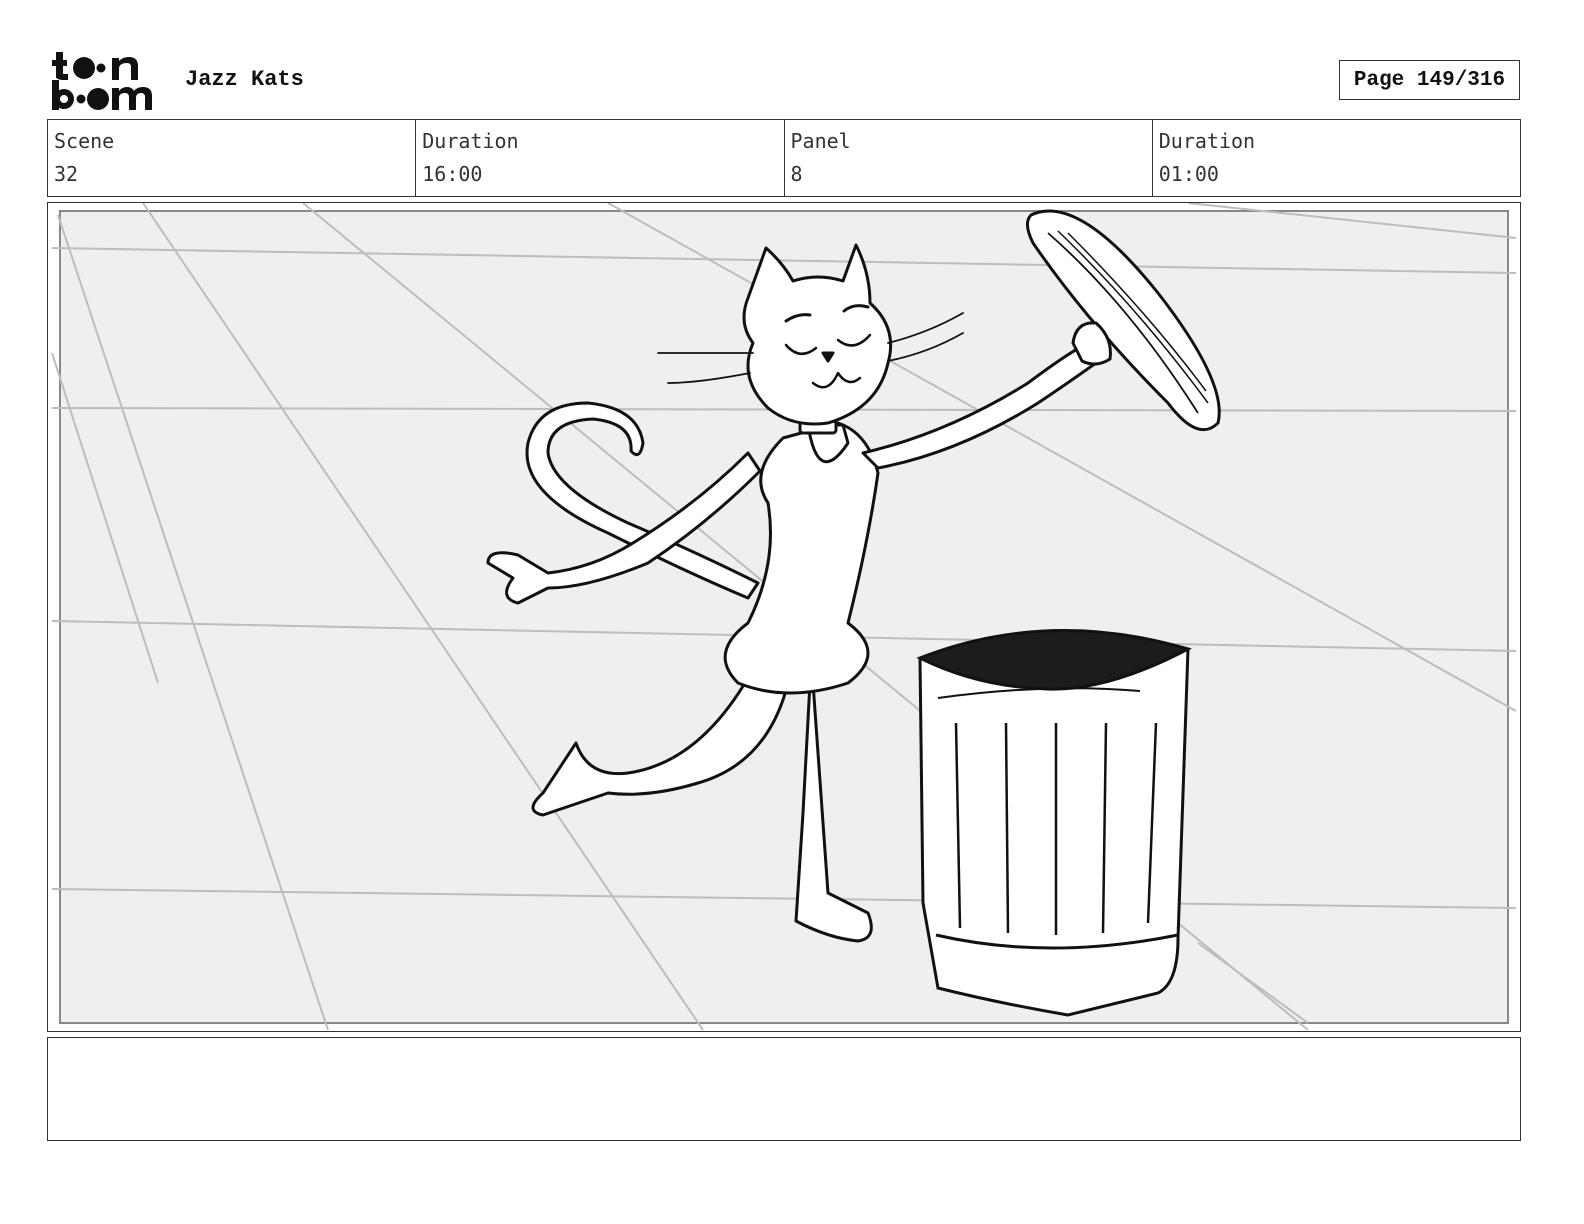  What do you see at coordinates (452, 174) in the screenshot?
I see `scene-duration-value: 16:00` at bounding box center [452, 174].